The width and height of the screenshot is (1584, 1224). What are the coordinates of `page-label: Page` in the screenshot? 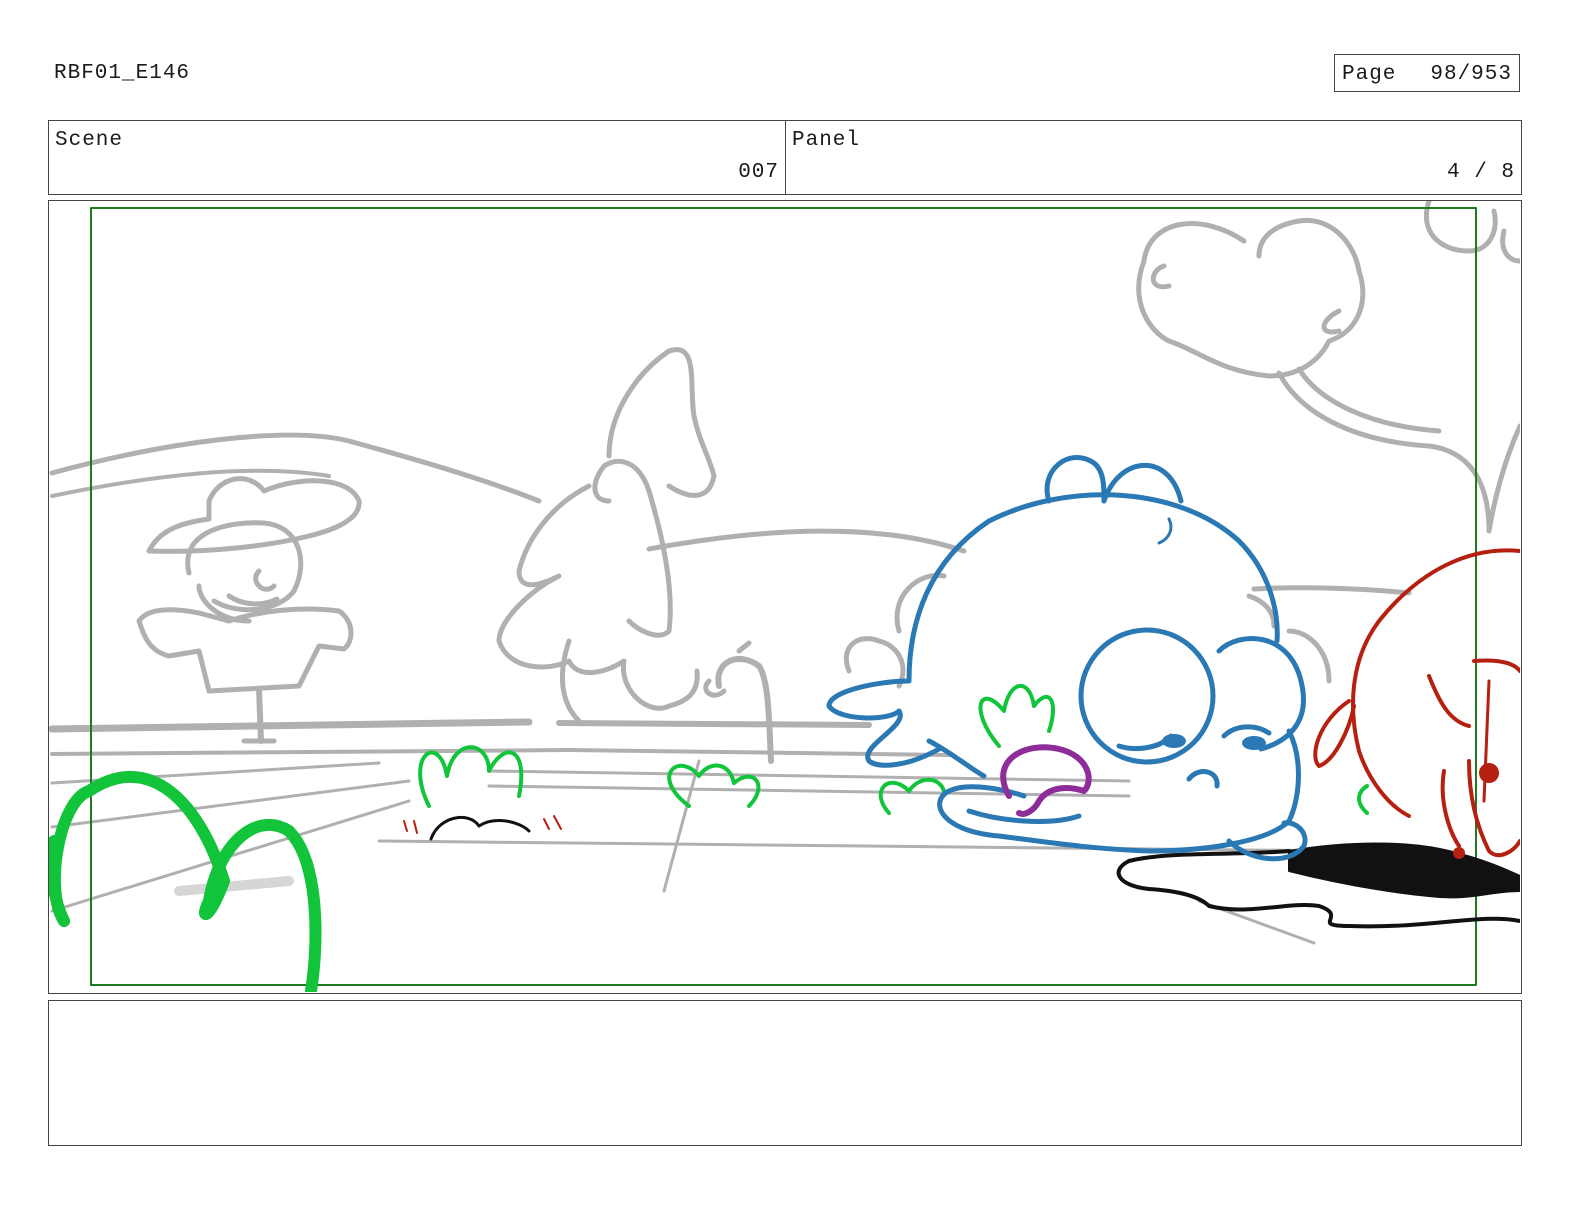 It's located at (1369, 74).